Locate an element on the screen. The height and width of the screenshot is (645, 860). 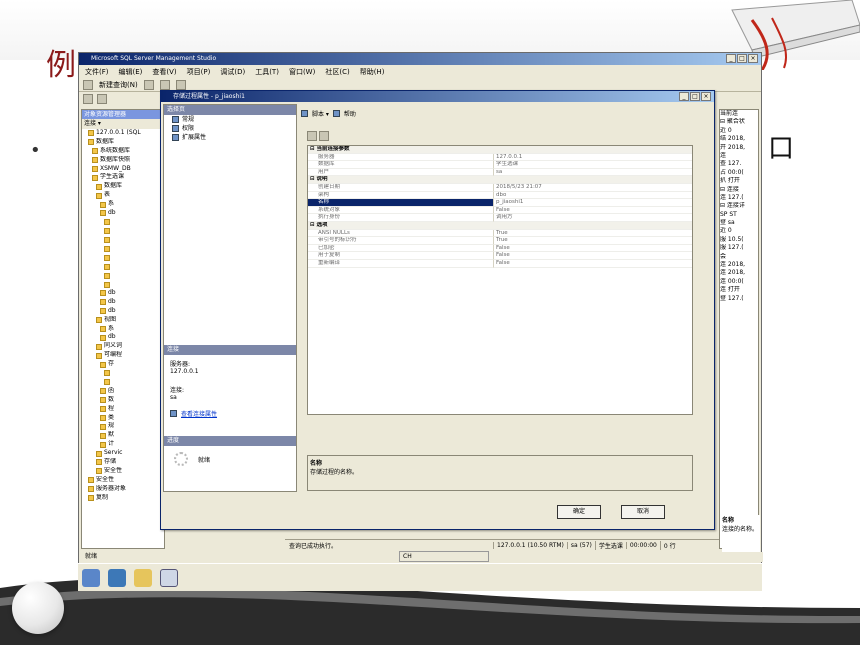
property-category: ⊟ 选项 is located at coordinates (500, 225).